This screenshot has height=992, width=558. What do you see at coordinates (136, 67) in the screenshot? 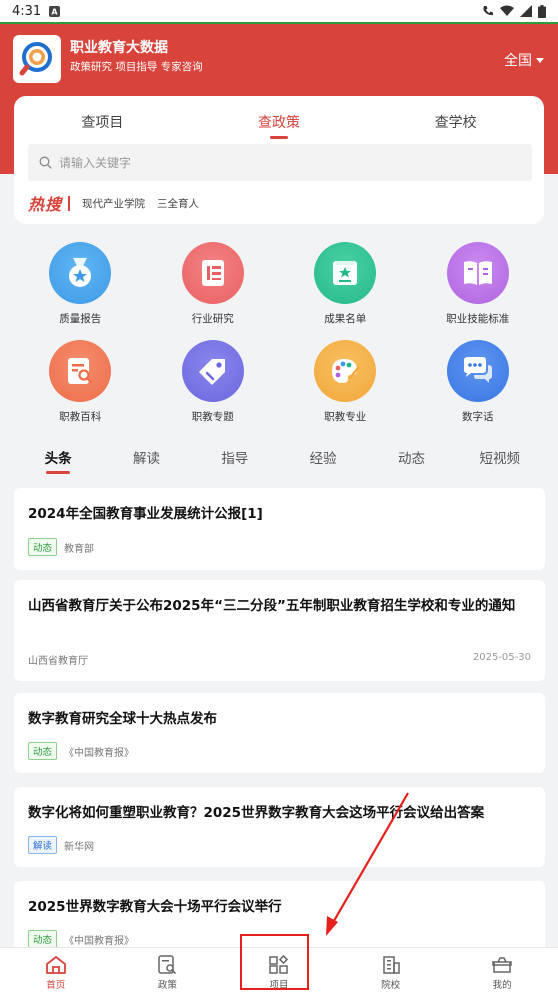
I see `app-subtitle: 政策研究 项目指导 专家咨询` at bounding box center [136, 67].